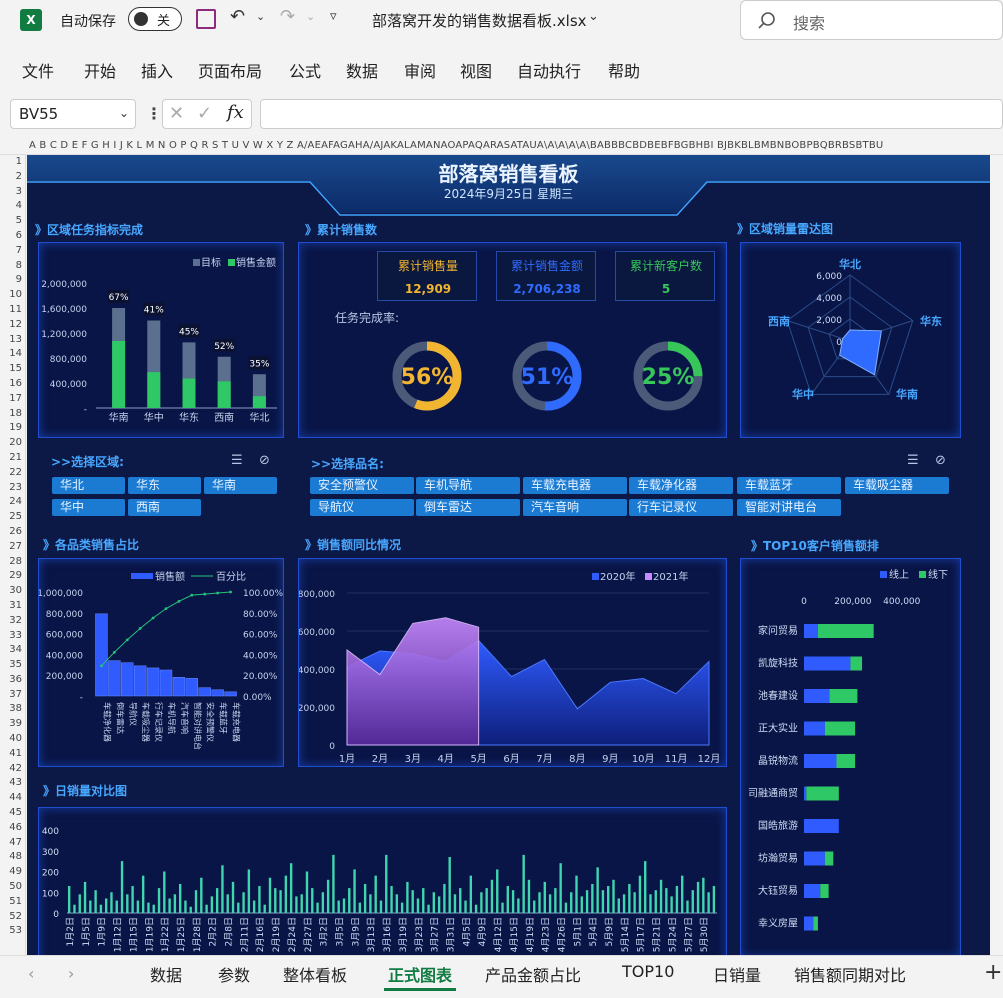  Describe the element at coordinates (544, 759) in the screenshot. I see `x-tick-label: 7月` at that location.